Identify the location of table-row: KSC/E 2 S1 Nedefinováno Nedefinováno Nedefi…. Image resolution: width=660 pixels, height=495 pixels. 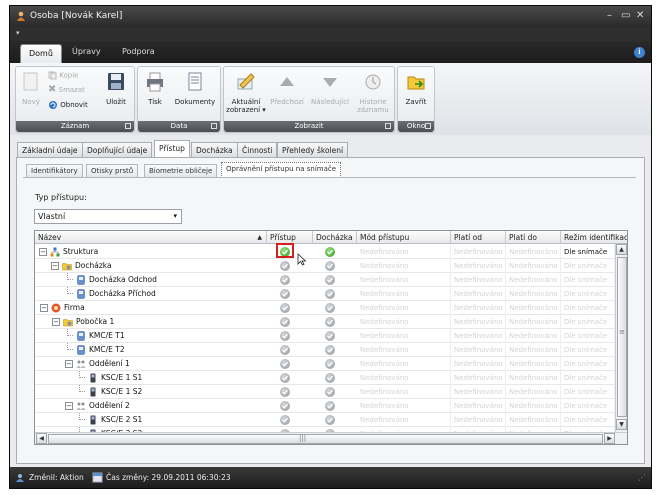
(325, 420).